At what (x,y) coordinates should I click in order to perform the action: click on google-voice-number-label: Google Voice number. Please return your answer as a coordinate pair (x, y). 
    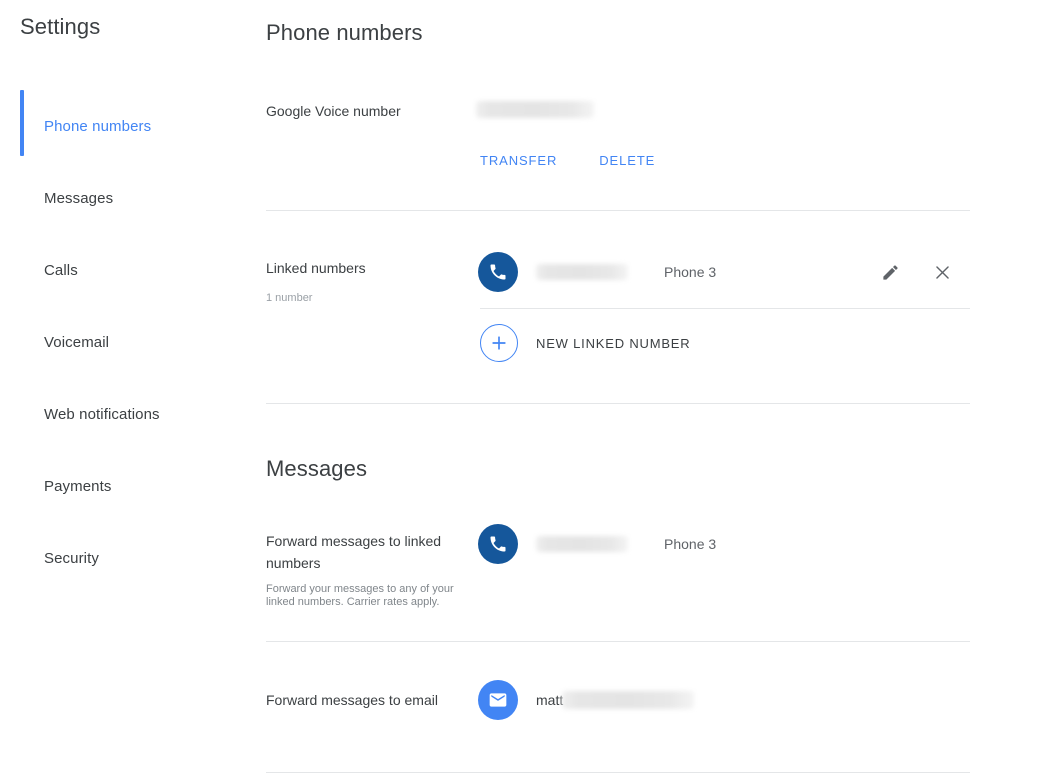
    Looking at the image, I should click on (333, 111).